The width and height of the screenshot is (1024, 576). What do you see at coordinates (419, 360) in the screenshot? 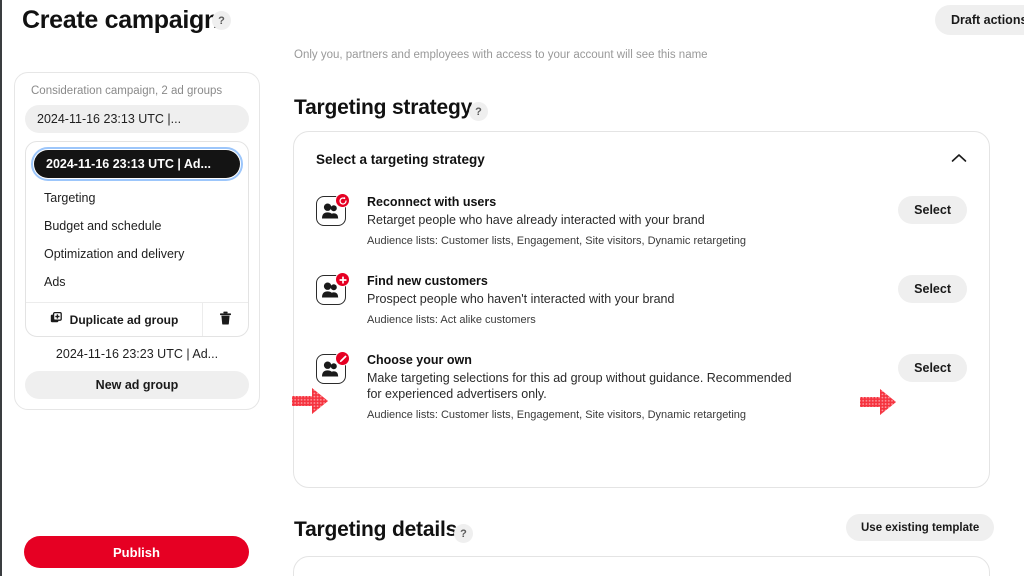
I see `option-title: Choose your own` at bounding box center [419, 360].